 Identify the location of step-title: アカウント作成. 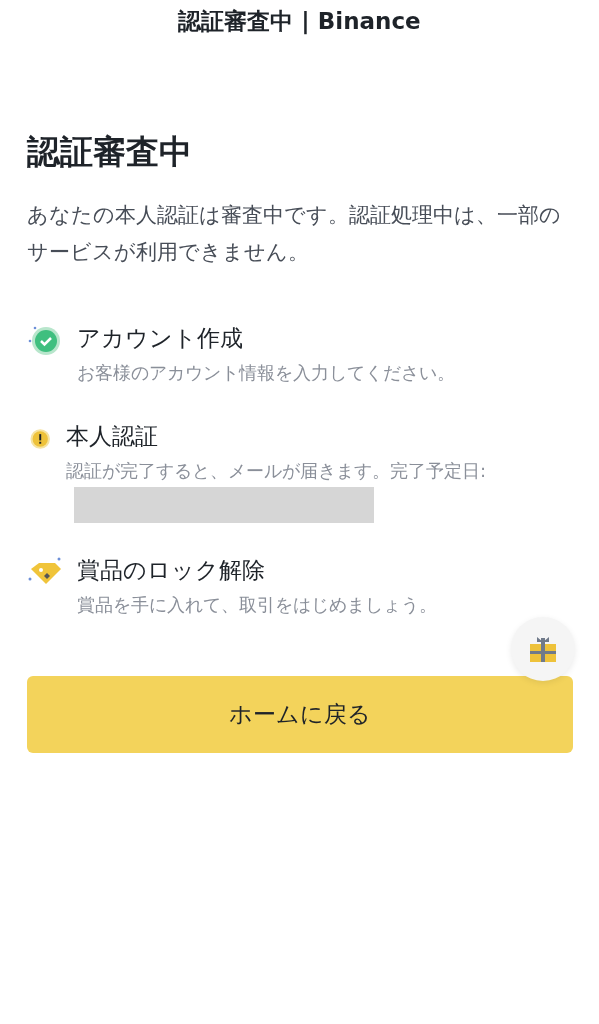
(160, 338).